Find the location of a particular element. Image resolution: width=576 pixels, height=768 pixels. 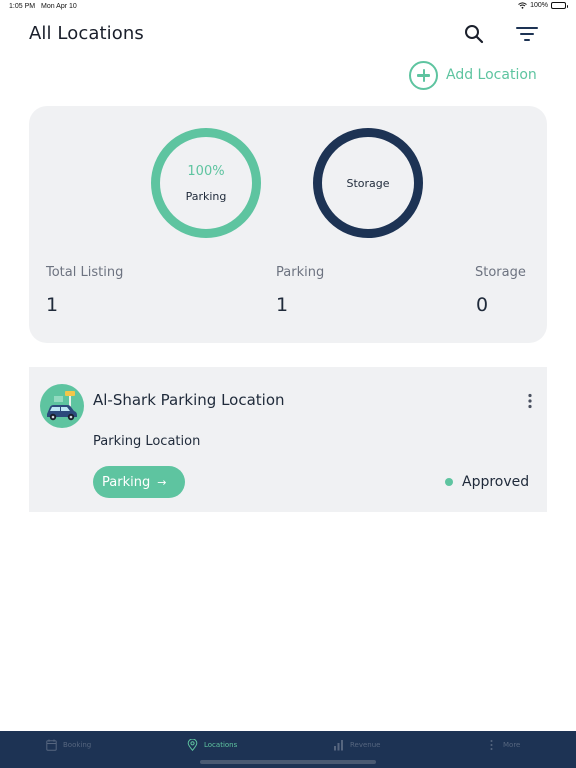

parking-type-button: Parking → is located at coordinates (139, 482).